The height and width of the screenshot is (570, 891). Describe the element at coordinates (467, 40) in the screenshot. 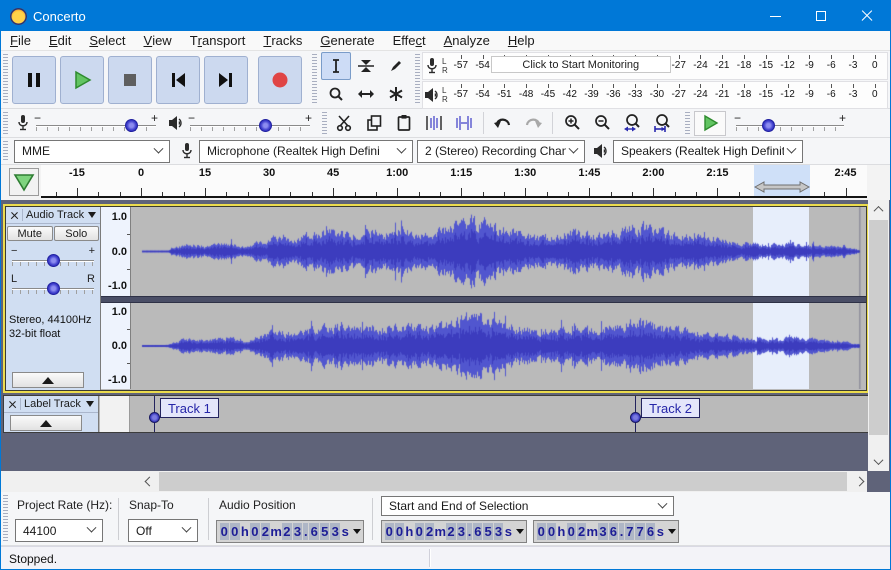

I see `menu-analyze: Analyze` at that location.